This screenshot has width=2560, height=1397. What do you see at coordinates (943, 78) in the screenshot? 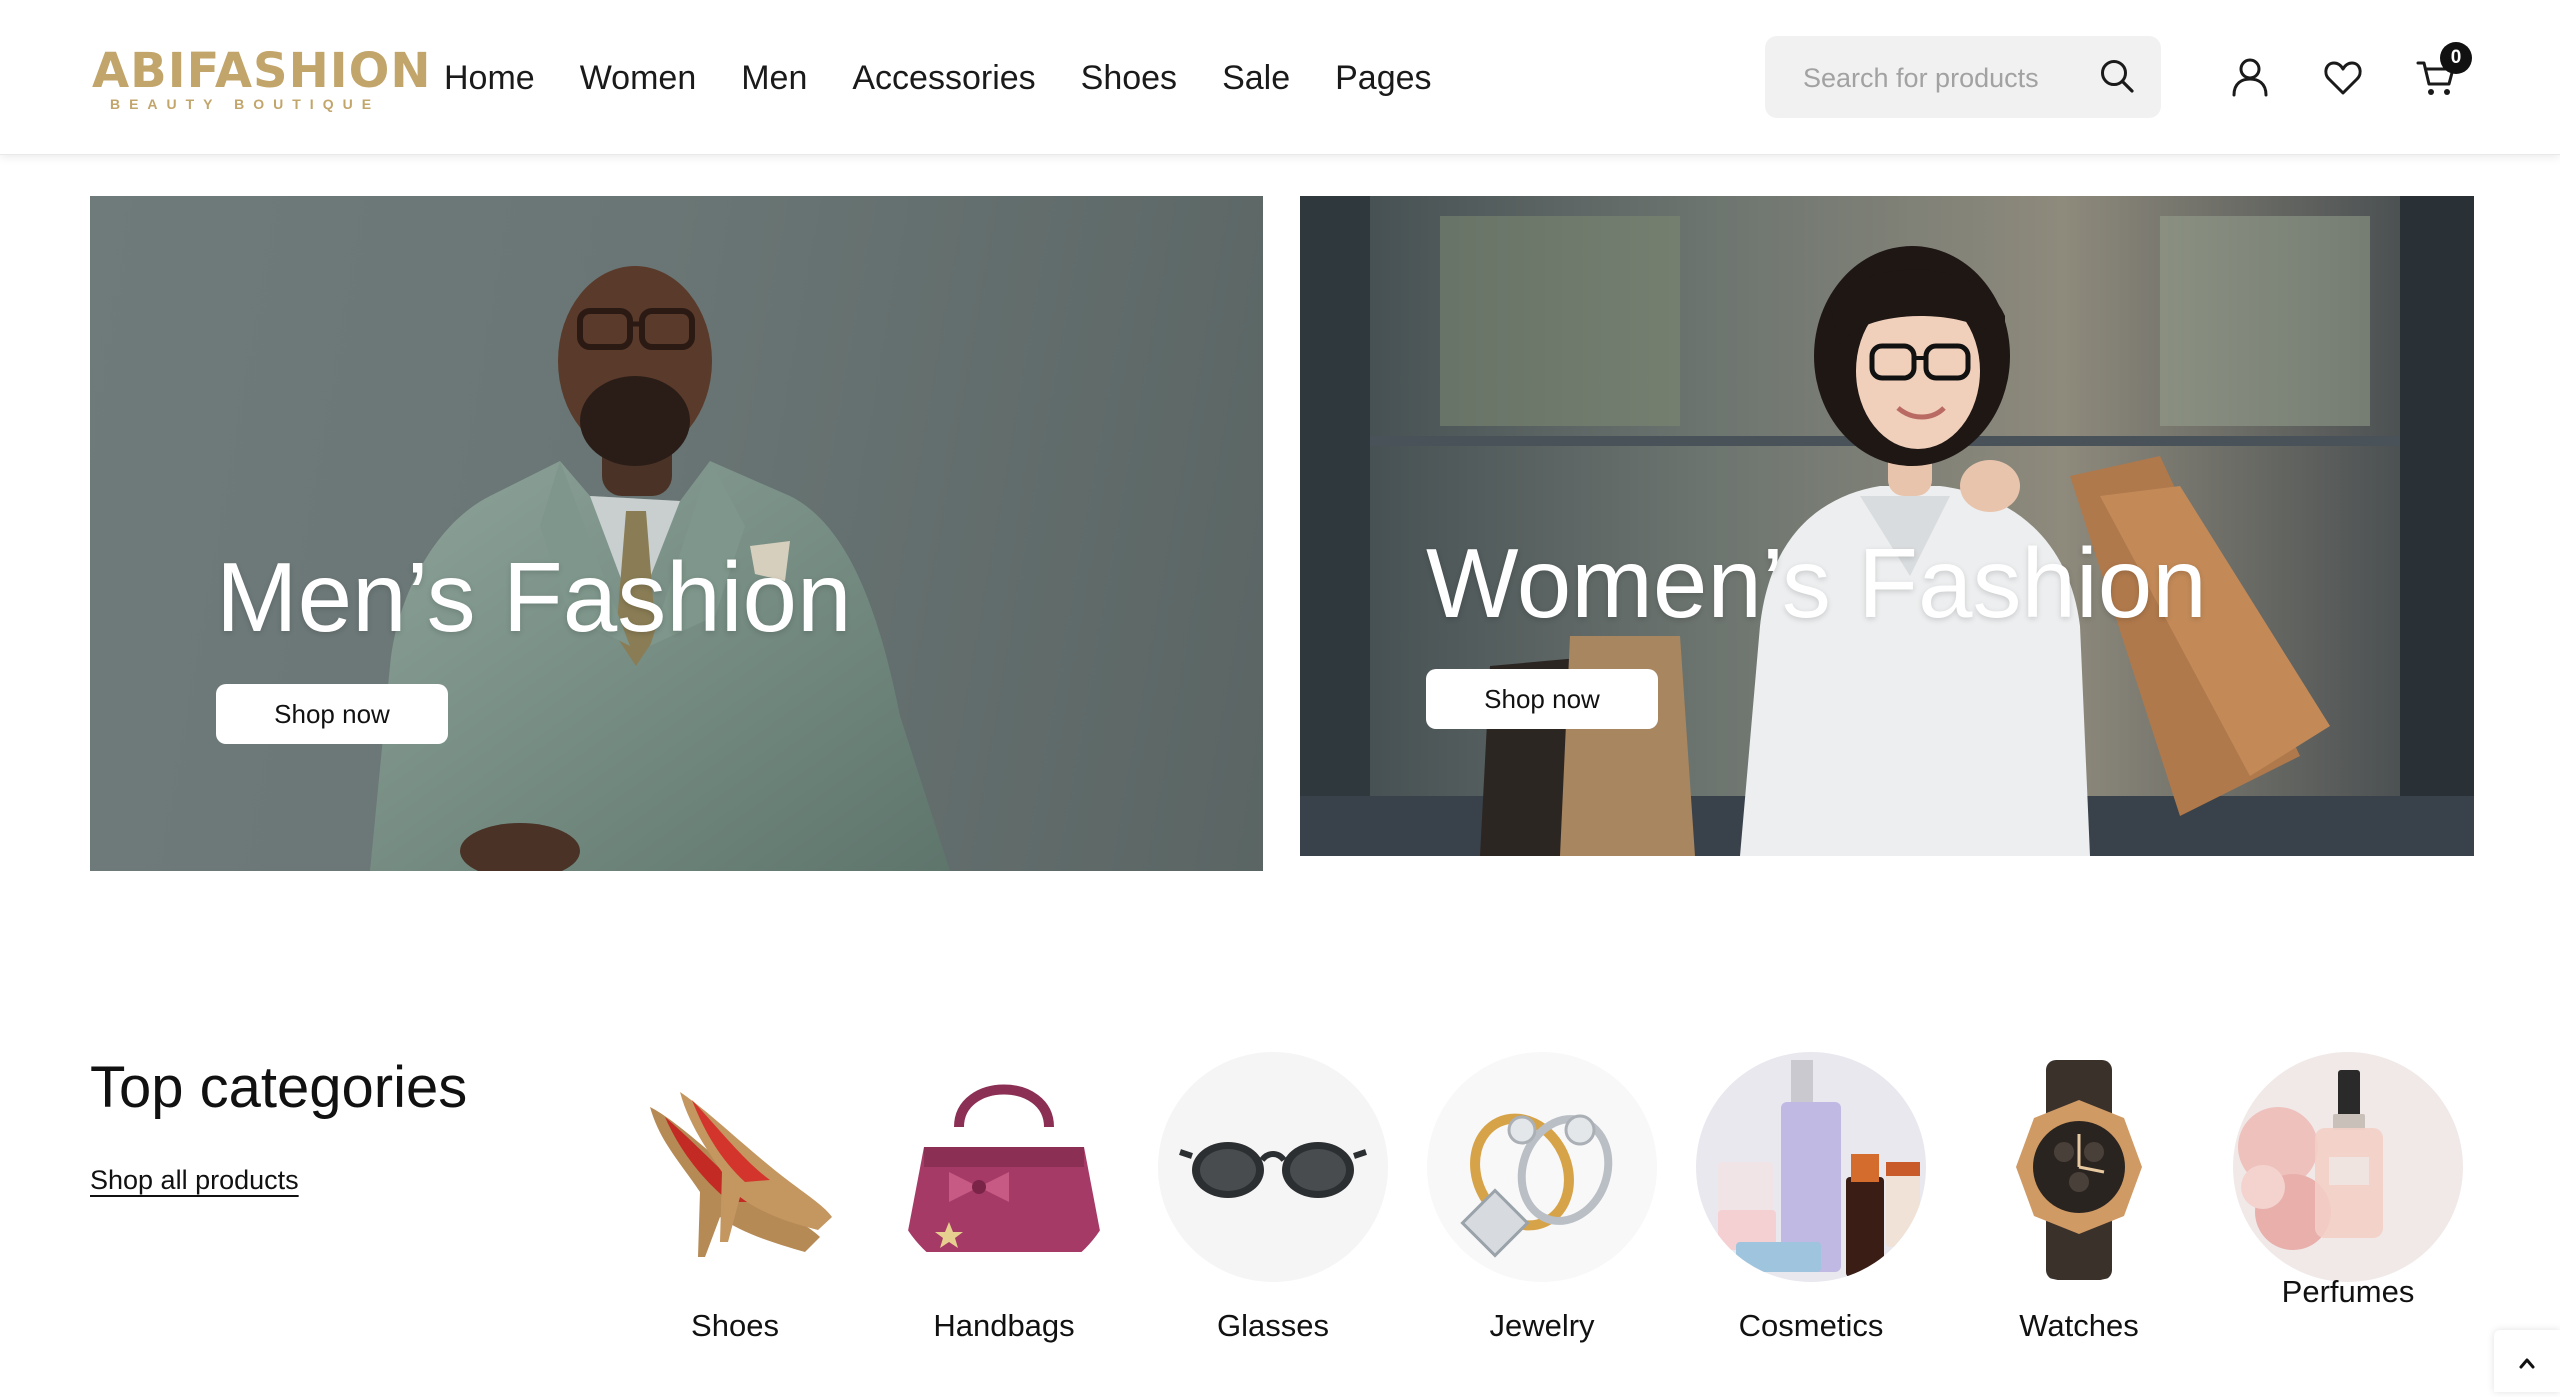
I see `nav-accessories: Accessories` at bounding box center [943, 78].